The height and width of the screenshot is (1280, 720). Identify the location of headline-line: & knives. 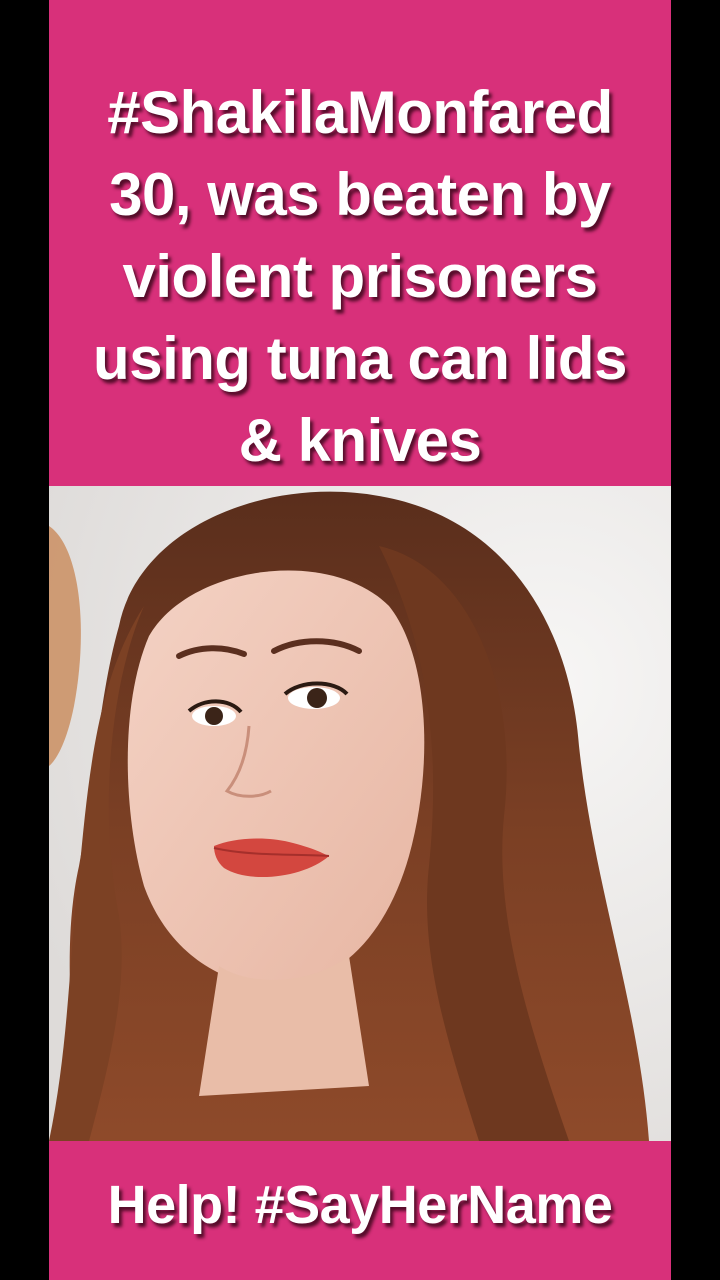
(360, 440).